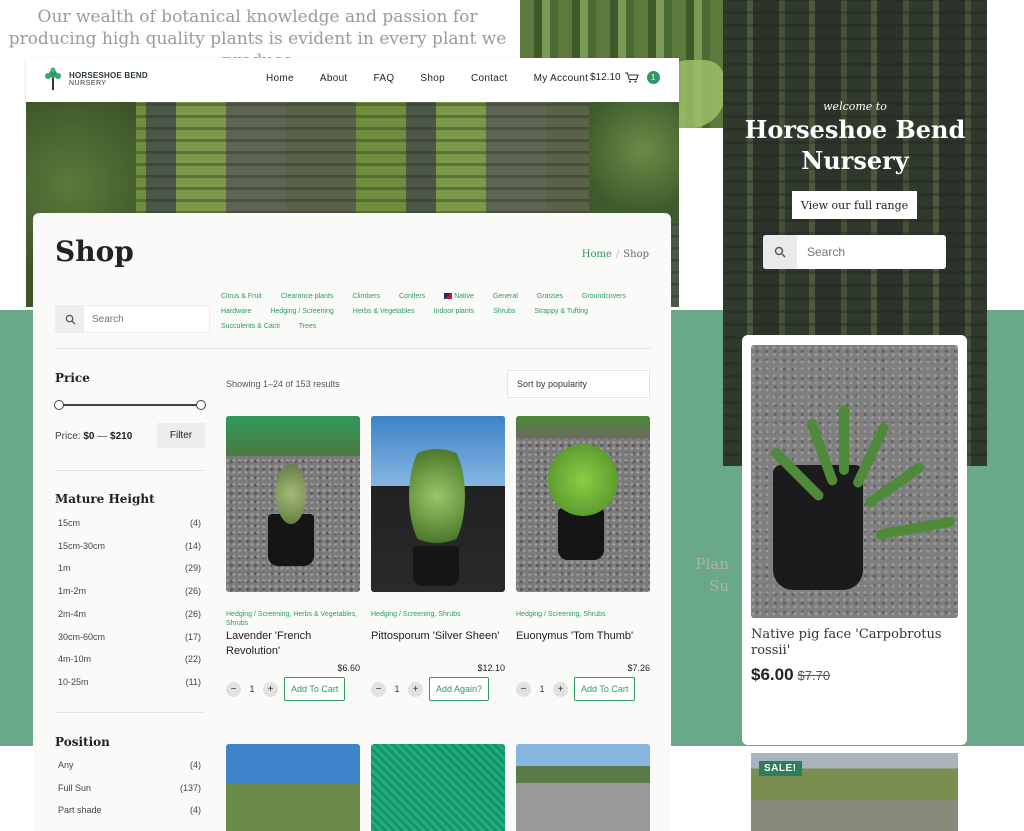  Describe the element at coordinates (129, 682) in the screenshot. I see `facet-item: 10-25m (11)` at that location.